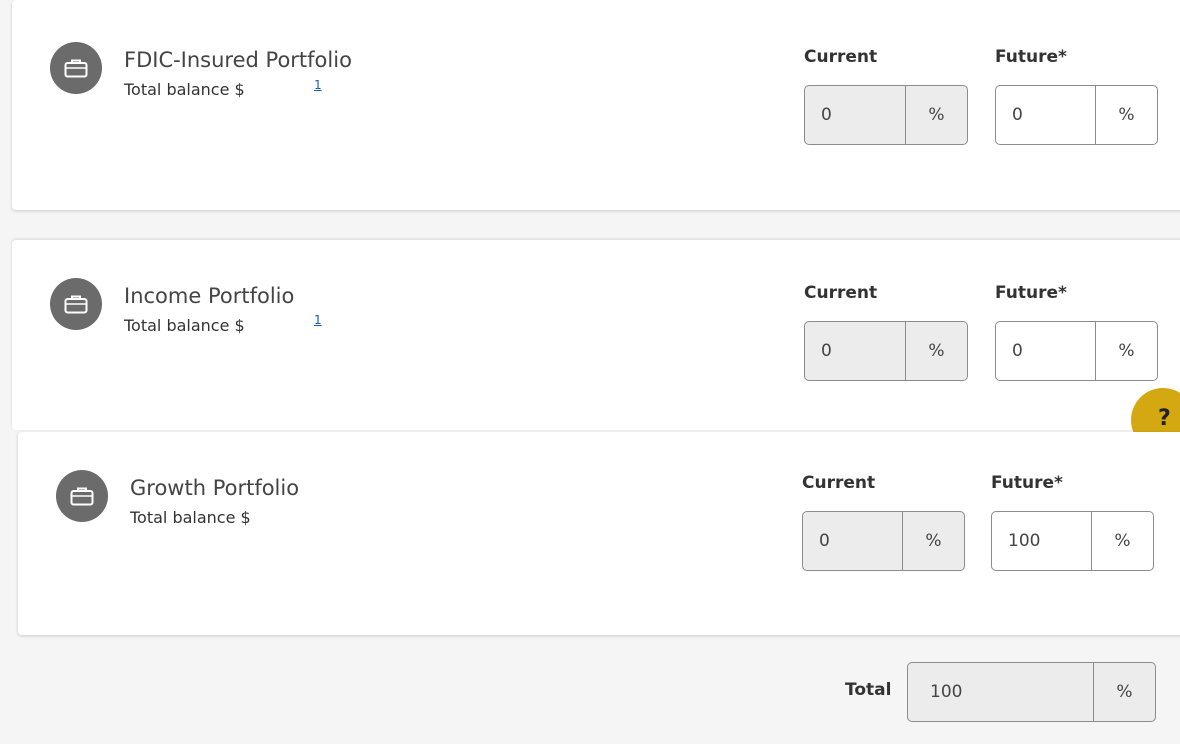 The height and width of the screenshot is (744, 1180). I want to click on total-percent-field: 100 %, so click(1031, 692).